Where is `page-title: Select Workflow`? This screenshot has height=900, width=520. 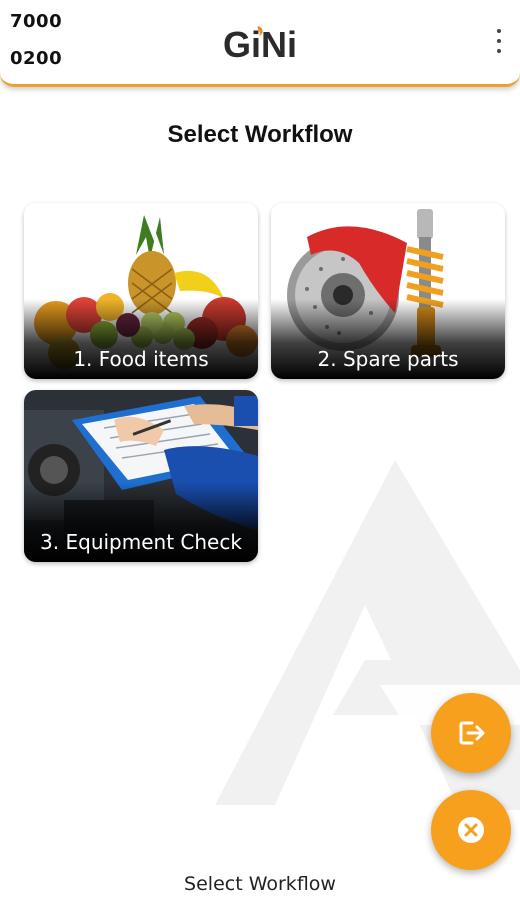 page-title: Select Workflow is located at coordinates (260, 134).